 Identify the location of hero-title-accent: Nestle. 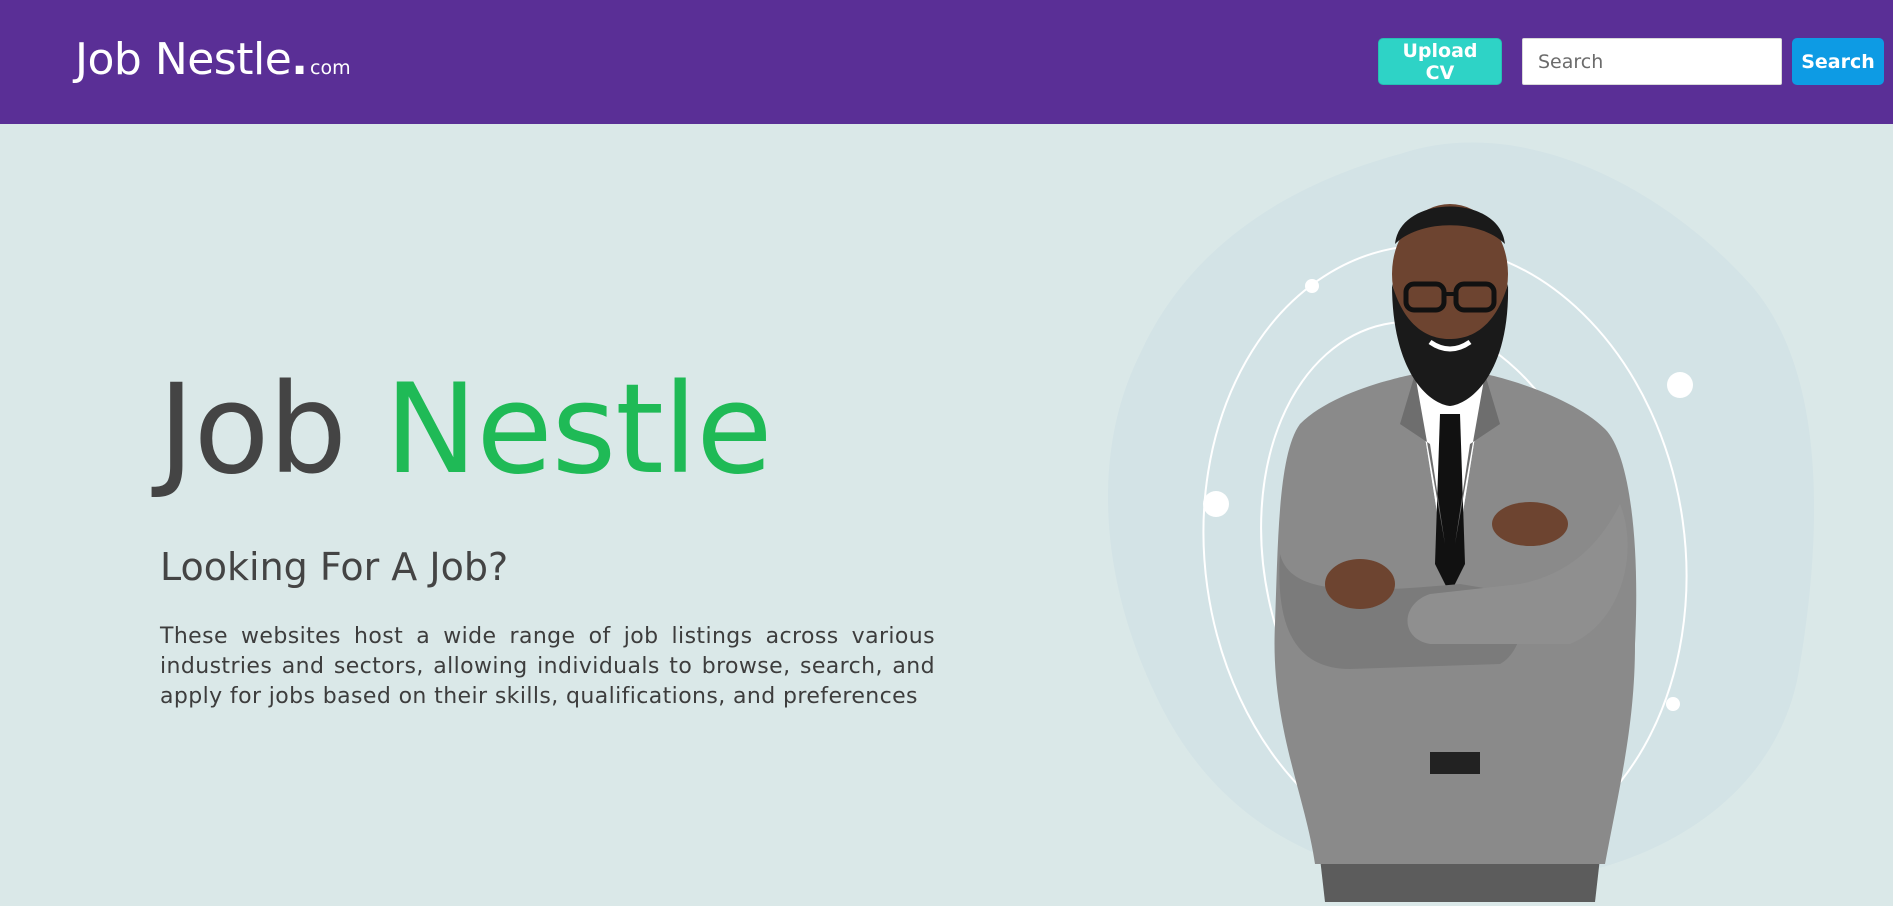
(578, 430).